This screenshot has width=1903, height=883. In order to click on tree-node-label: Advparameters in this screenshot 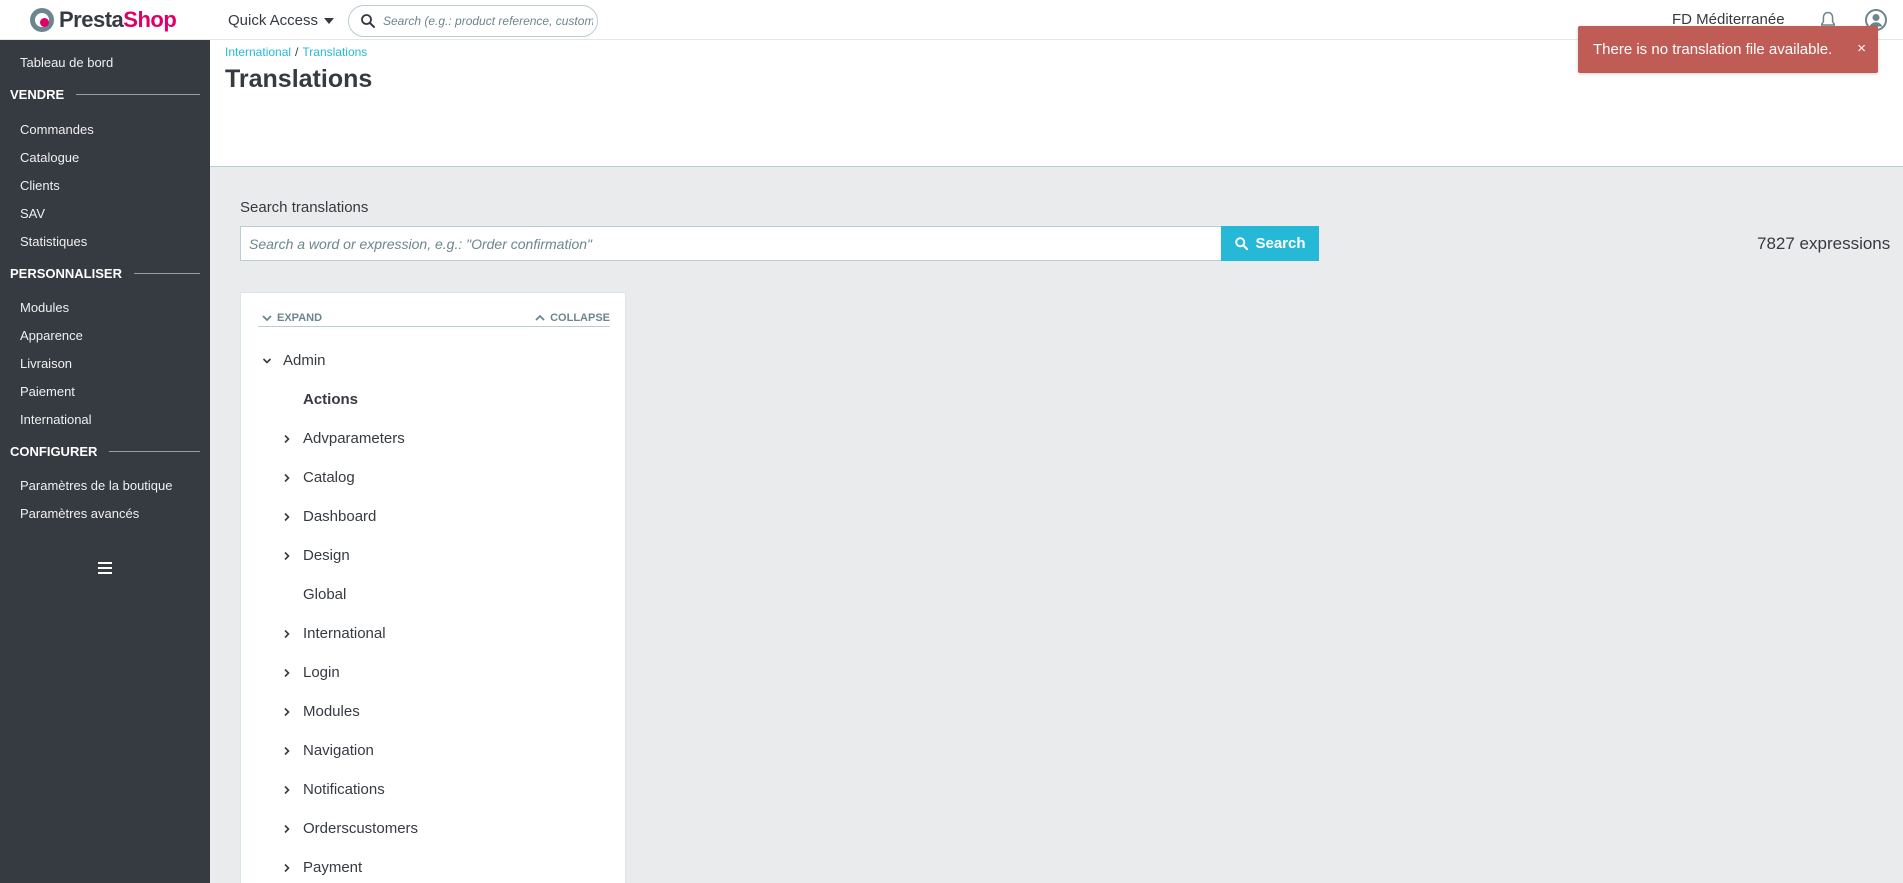, I will do `click(354, 438)`.